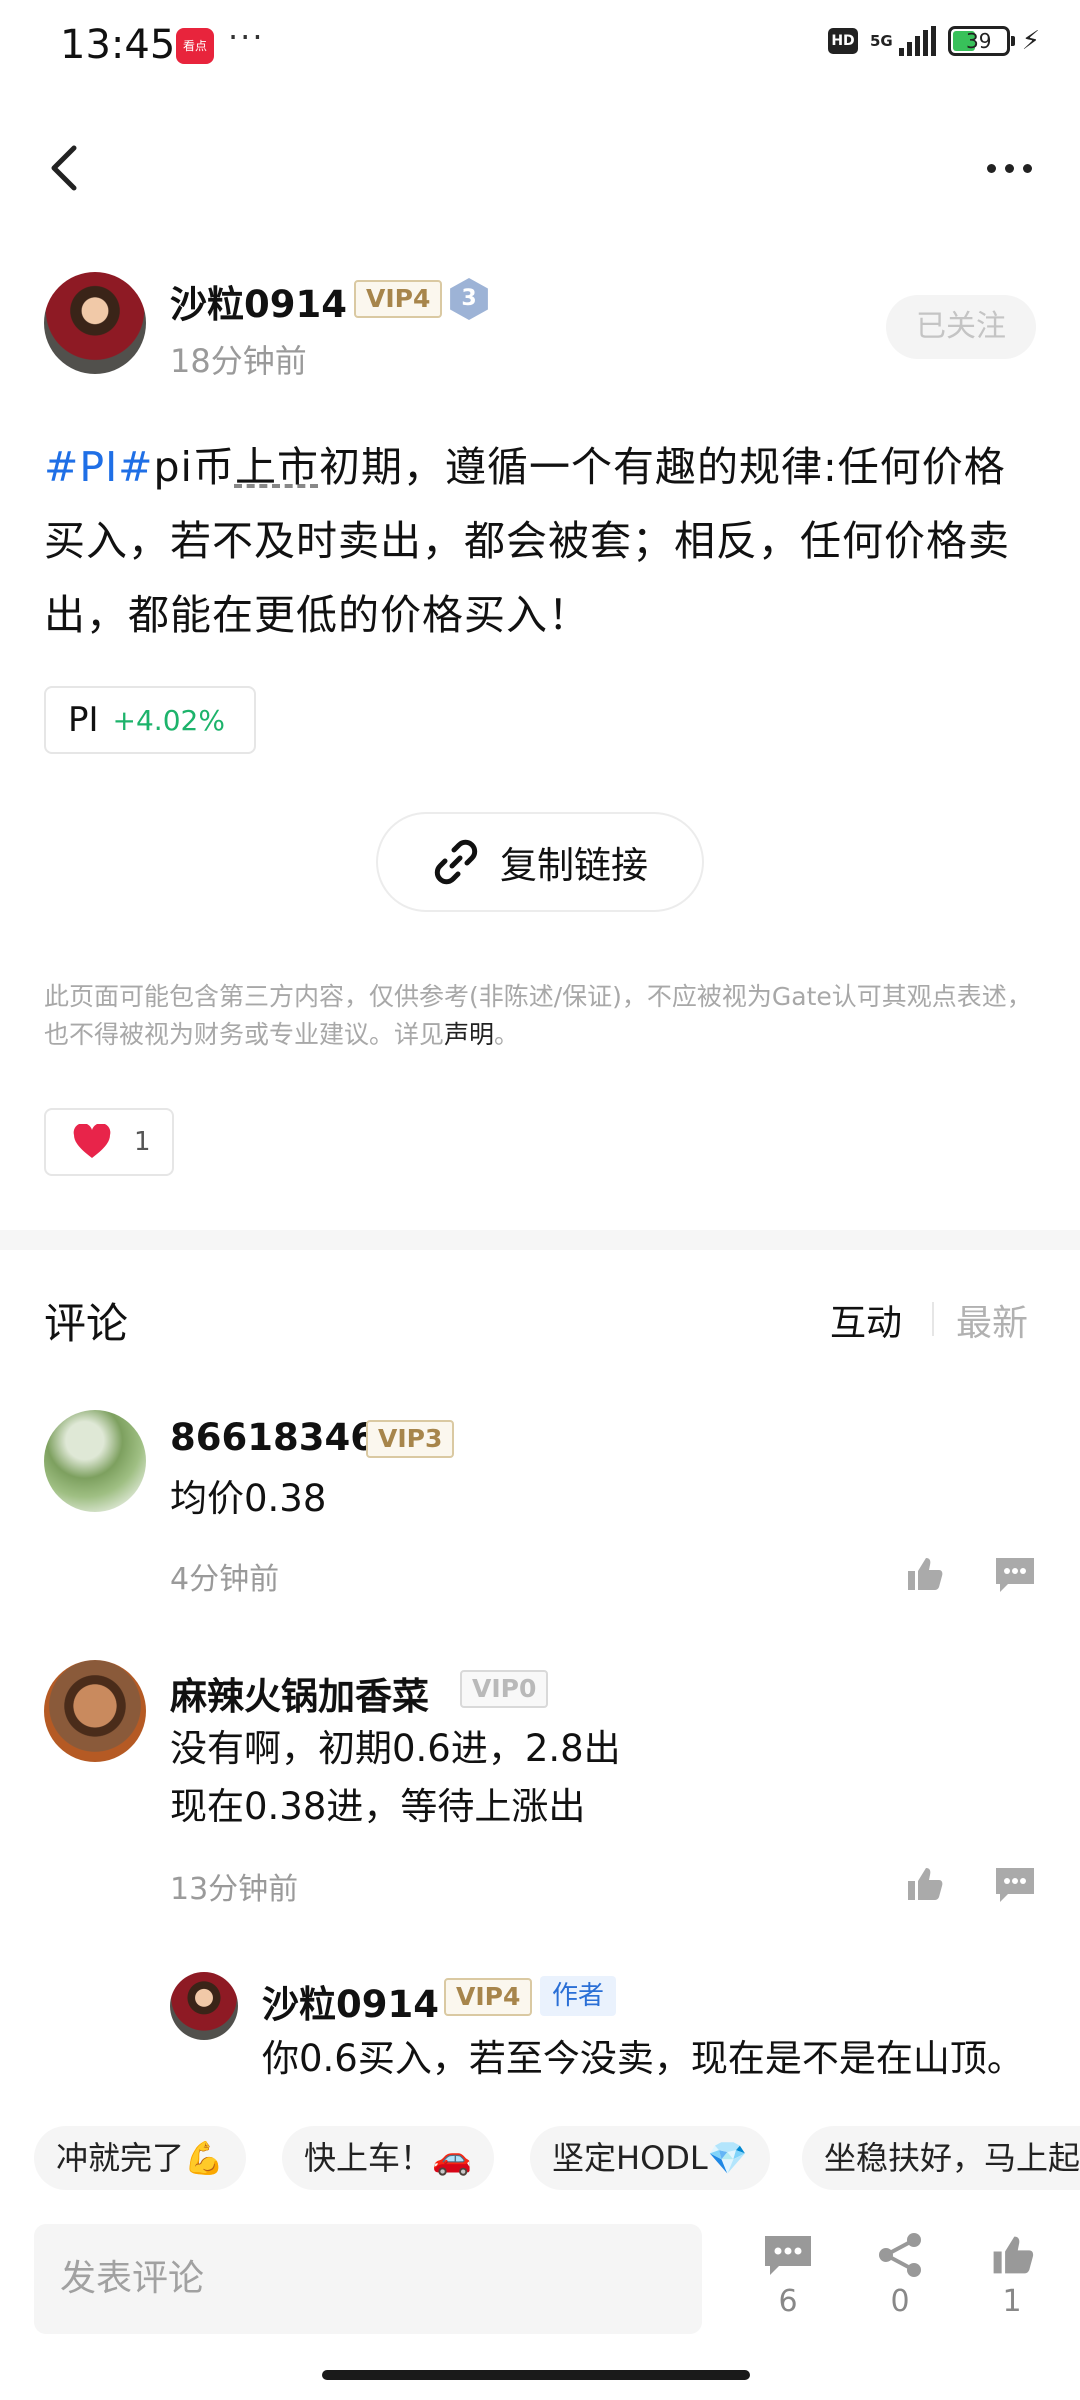  What do you see at coordinates (273, 1437) in the screenshot?
I see `comment-author-name: 86618346` at bounding box center [273, 1437].